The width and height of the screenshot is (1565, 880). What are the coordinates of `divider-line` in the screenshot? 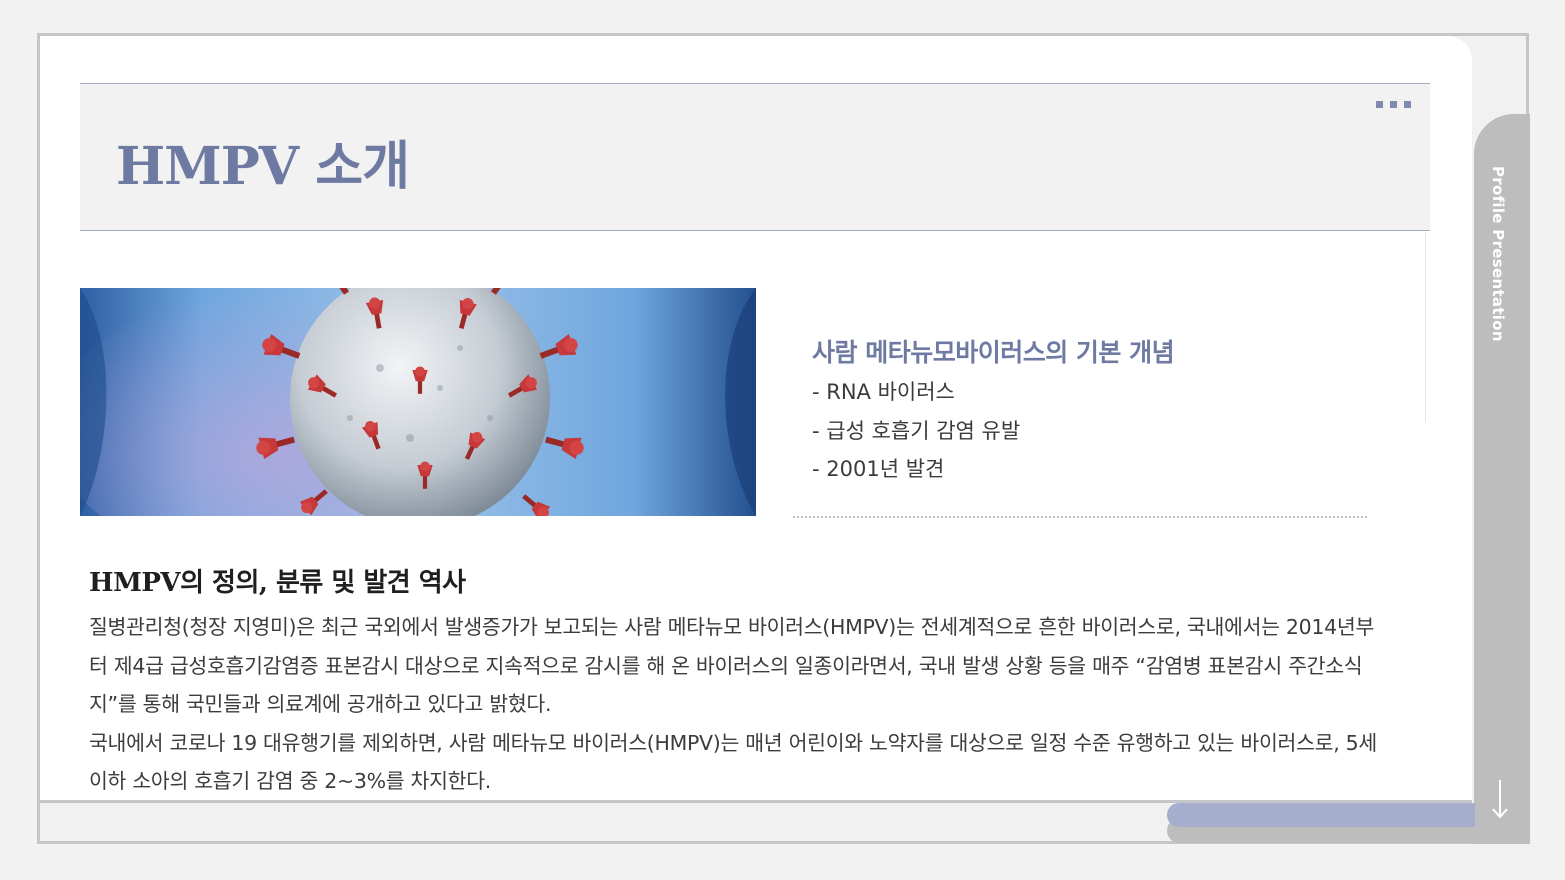 It's located at (1425, 327).